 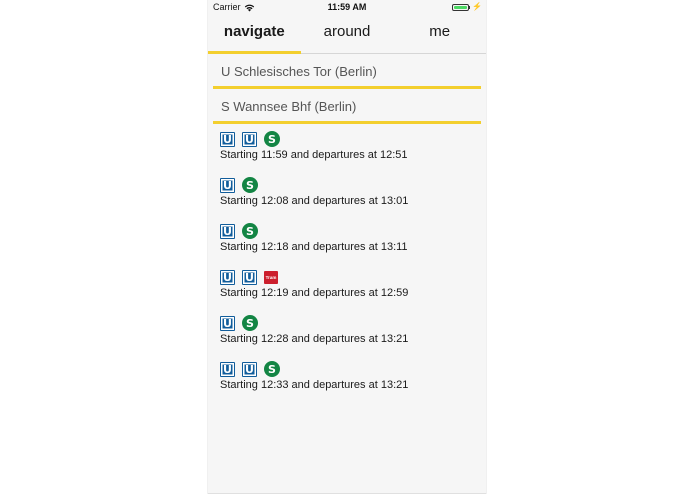 What do you see at coordinates (314, 339) in the screenshot?
I see `connection-time-text: Starting 12:28 and departures at 13:21` at bounding box center [314, 339].